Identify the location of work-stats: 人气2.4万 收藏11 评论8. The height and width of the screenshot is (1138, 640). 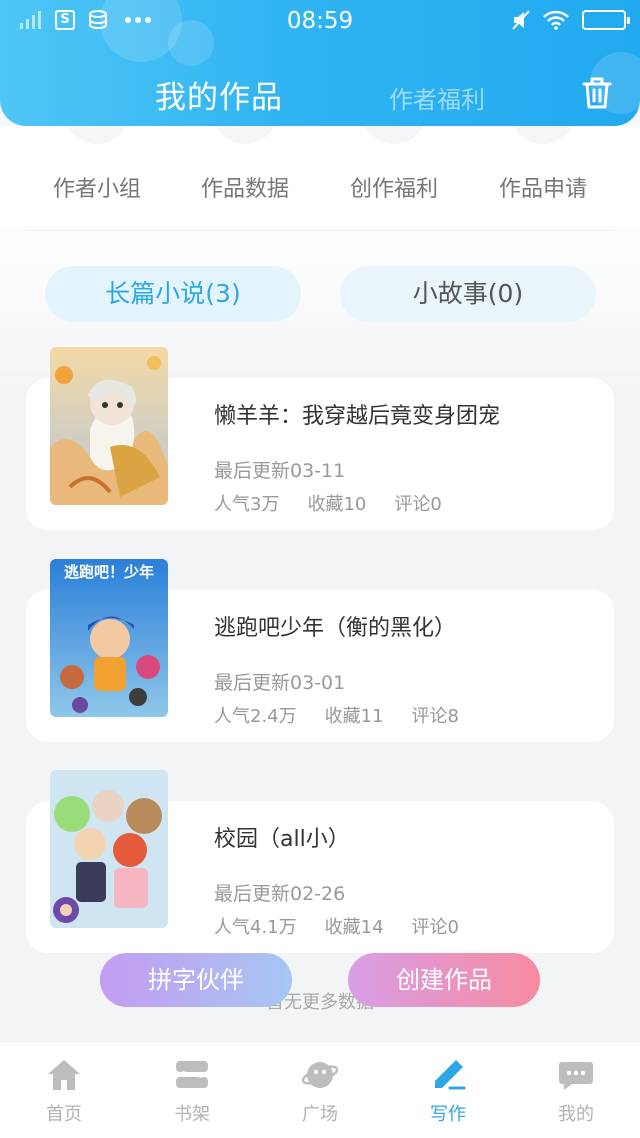
(336, 715).